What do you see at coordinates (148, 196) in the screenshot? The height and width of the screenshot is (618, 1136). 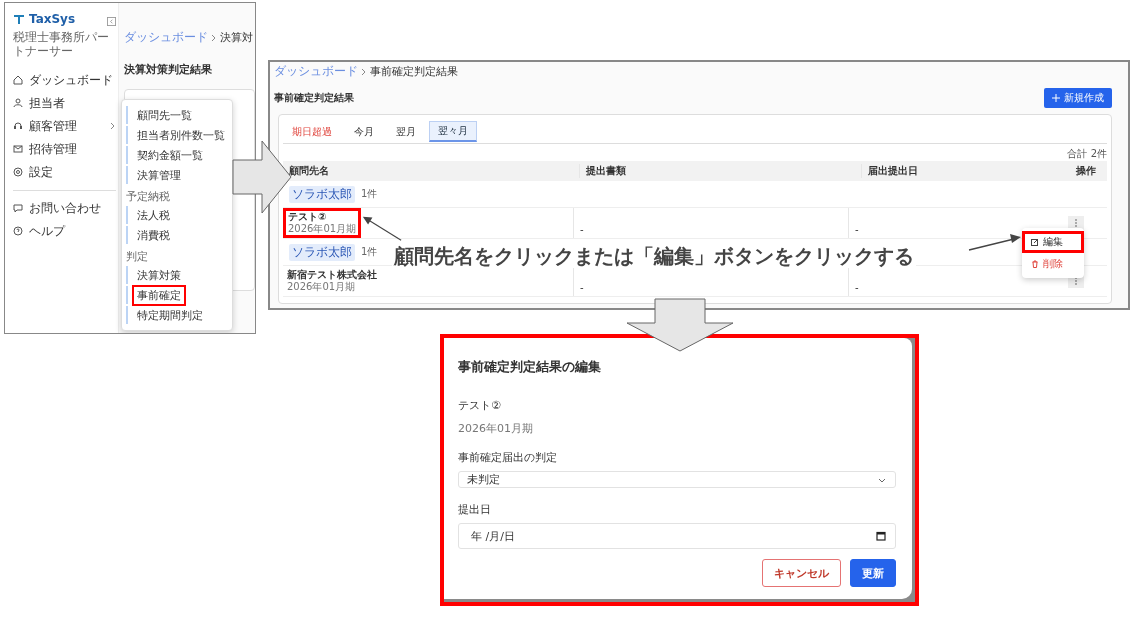 I see `menu-section-label: 予定納税` at bounding box center [148, 196].